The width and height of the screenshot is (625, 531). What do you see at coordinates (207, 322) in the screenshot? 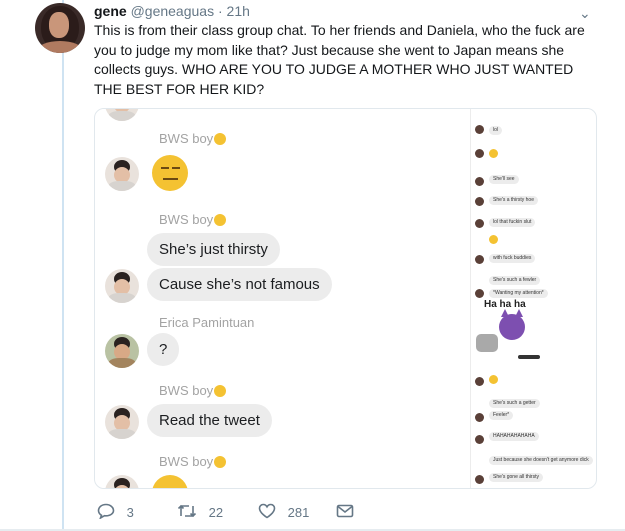
I see `chat-sender: Erica Pamintuan` at bounding box center [207, 322].